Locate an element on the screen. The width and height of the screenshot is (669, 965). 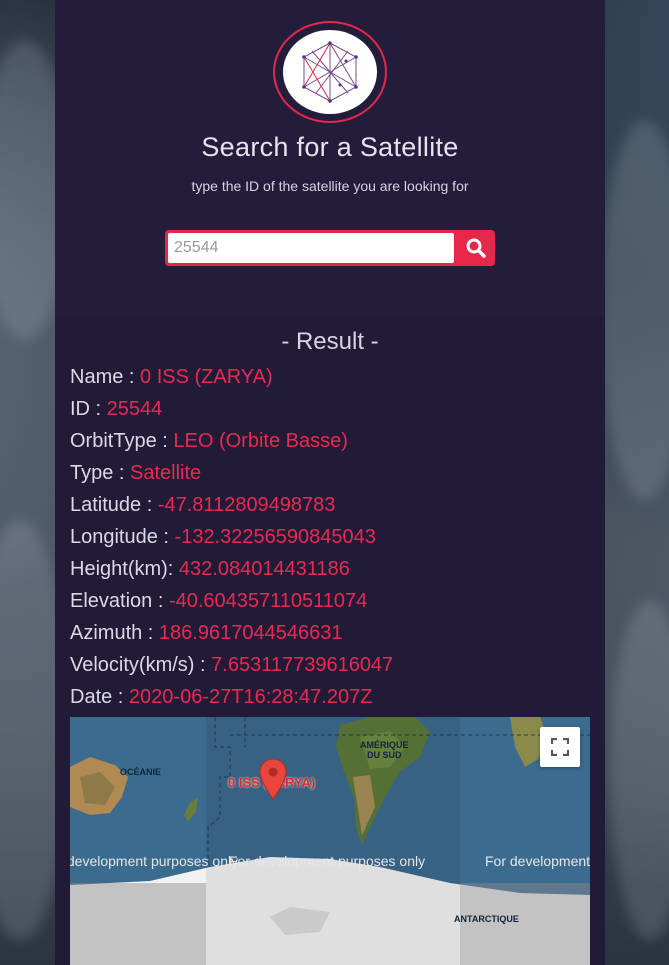
network-logo-icon is located at coordinates (330, 72).